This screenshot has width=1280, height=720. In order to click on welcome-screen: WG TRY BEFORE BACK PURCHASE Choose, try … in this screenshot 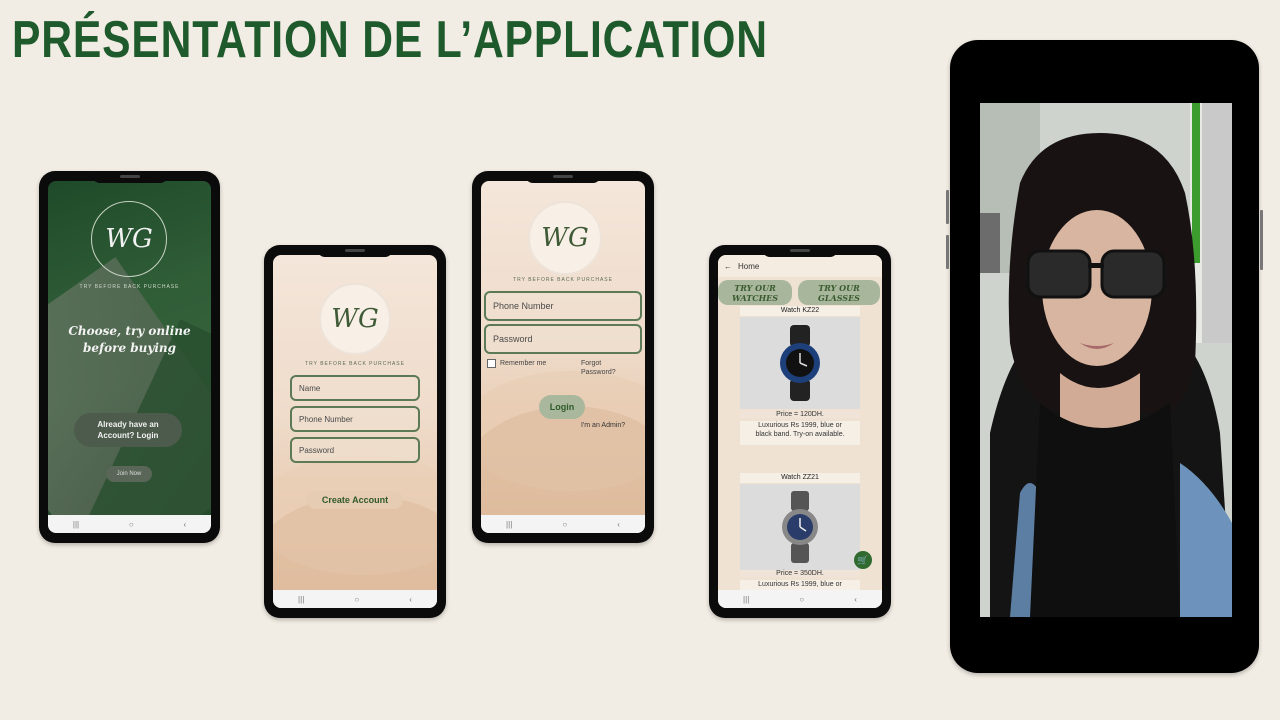, I will do `click(129, 357)`.